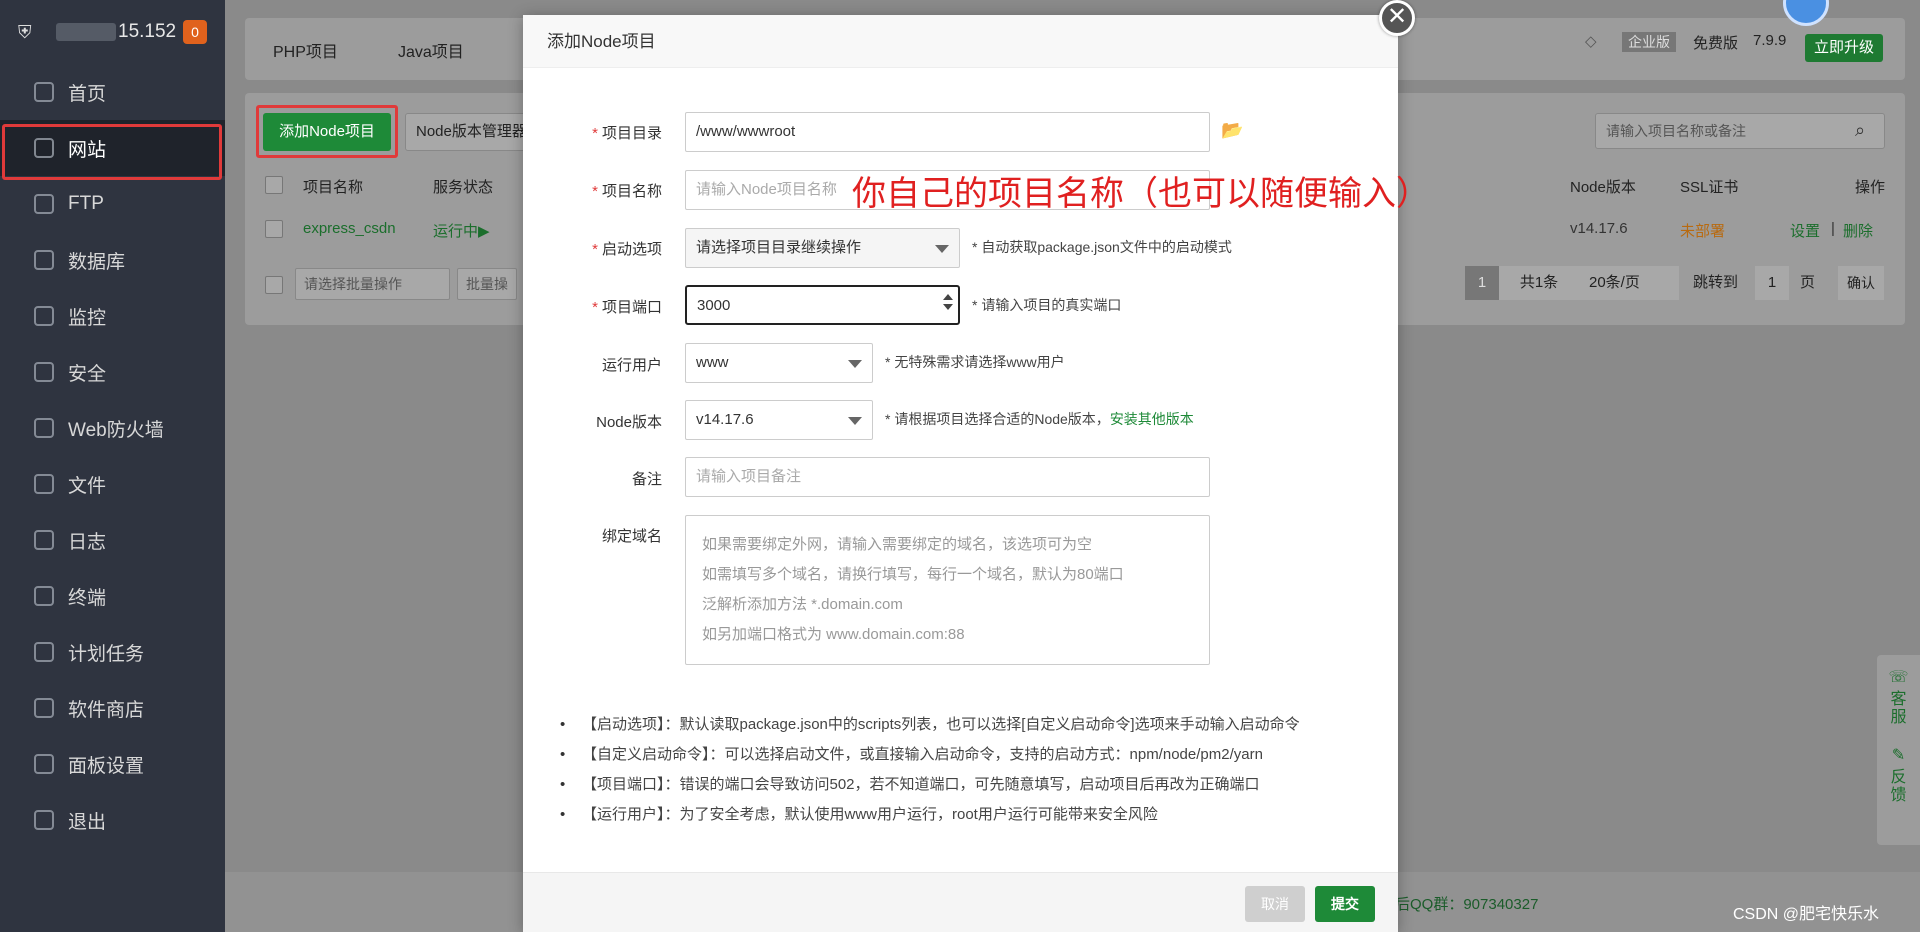 This screenshot has height=932, width=1920. I want to click on sidebar-item-panel-settings: 面板设置, so click(112, 764).